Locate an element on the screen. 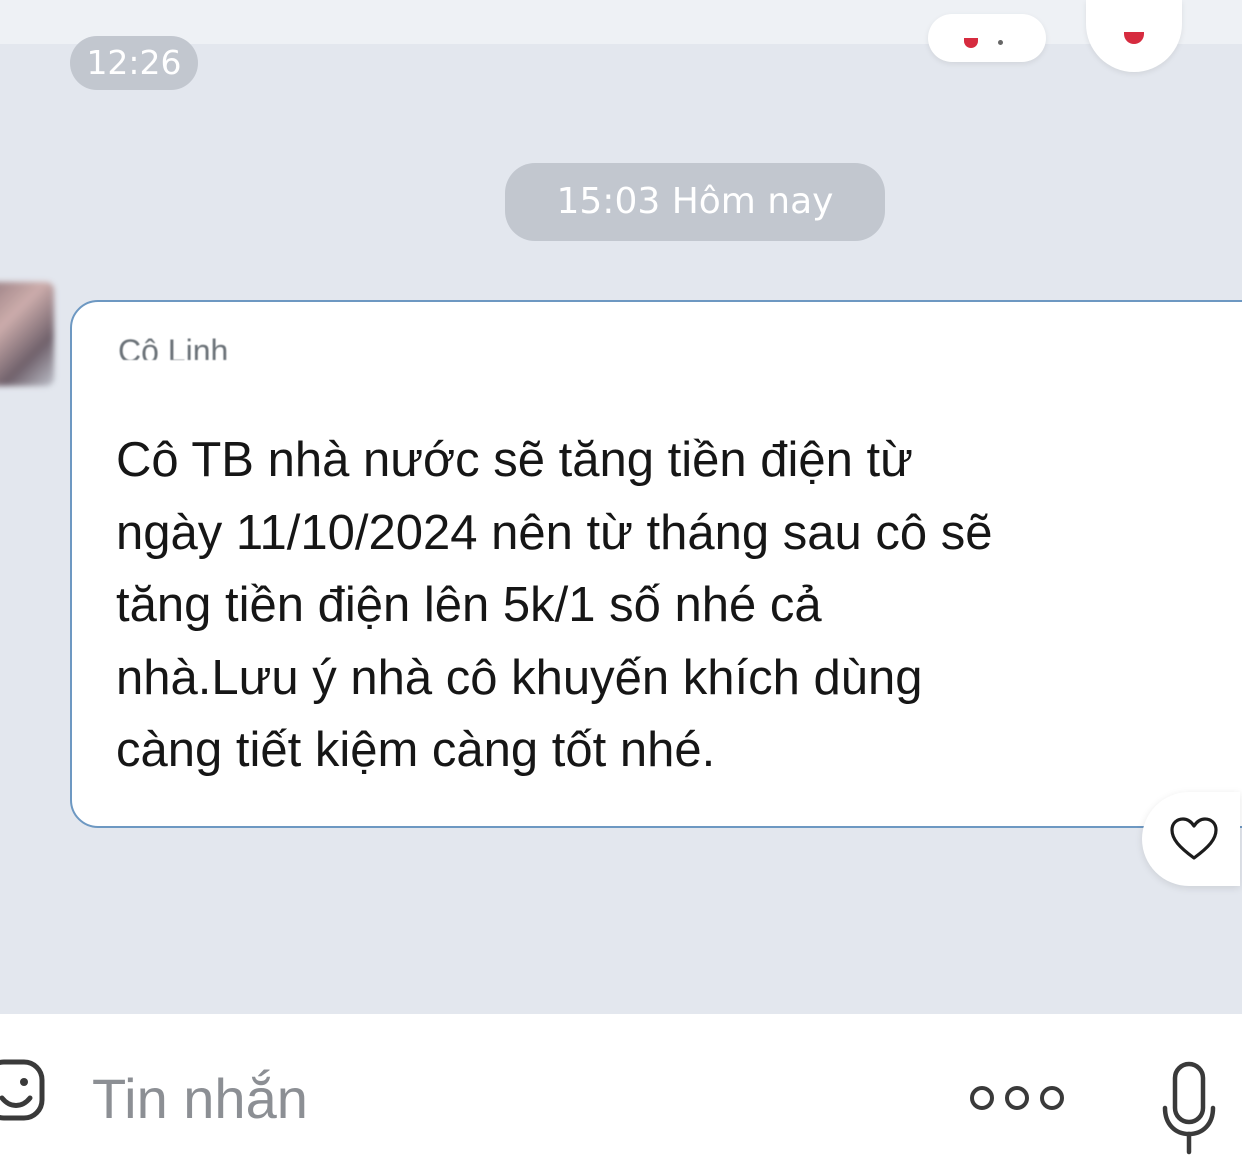 The image size is (1242, 1157). heart-reaction-button is located at coordinates (1191, 839).